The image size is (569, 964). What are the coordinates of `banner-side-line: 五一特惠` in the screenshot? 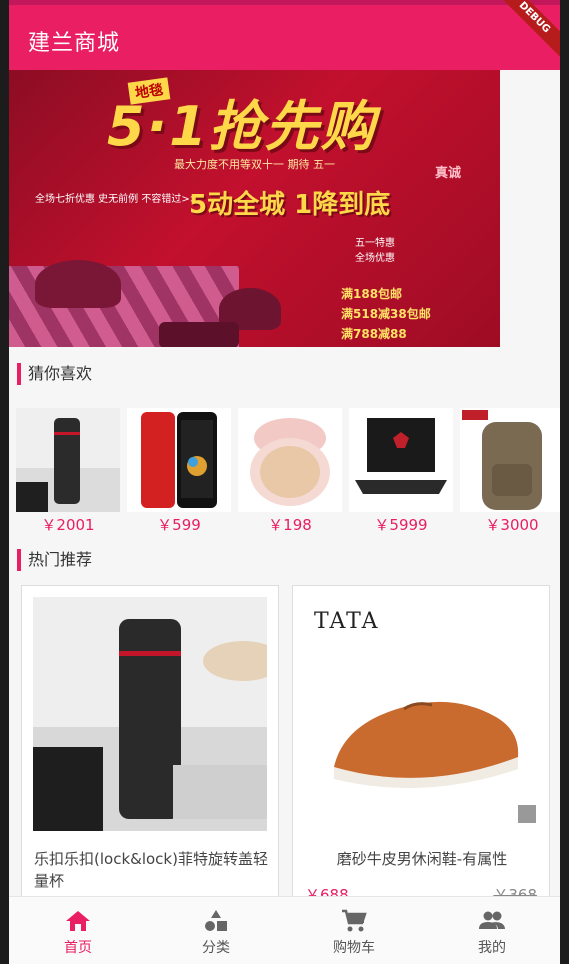 It's located at (375, 243).